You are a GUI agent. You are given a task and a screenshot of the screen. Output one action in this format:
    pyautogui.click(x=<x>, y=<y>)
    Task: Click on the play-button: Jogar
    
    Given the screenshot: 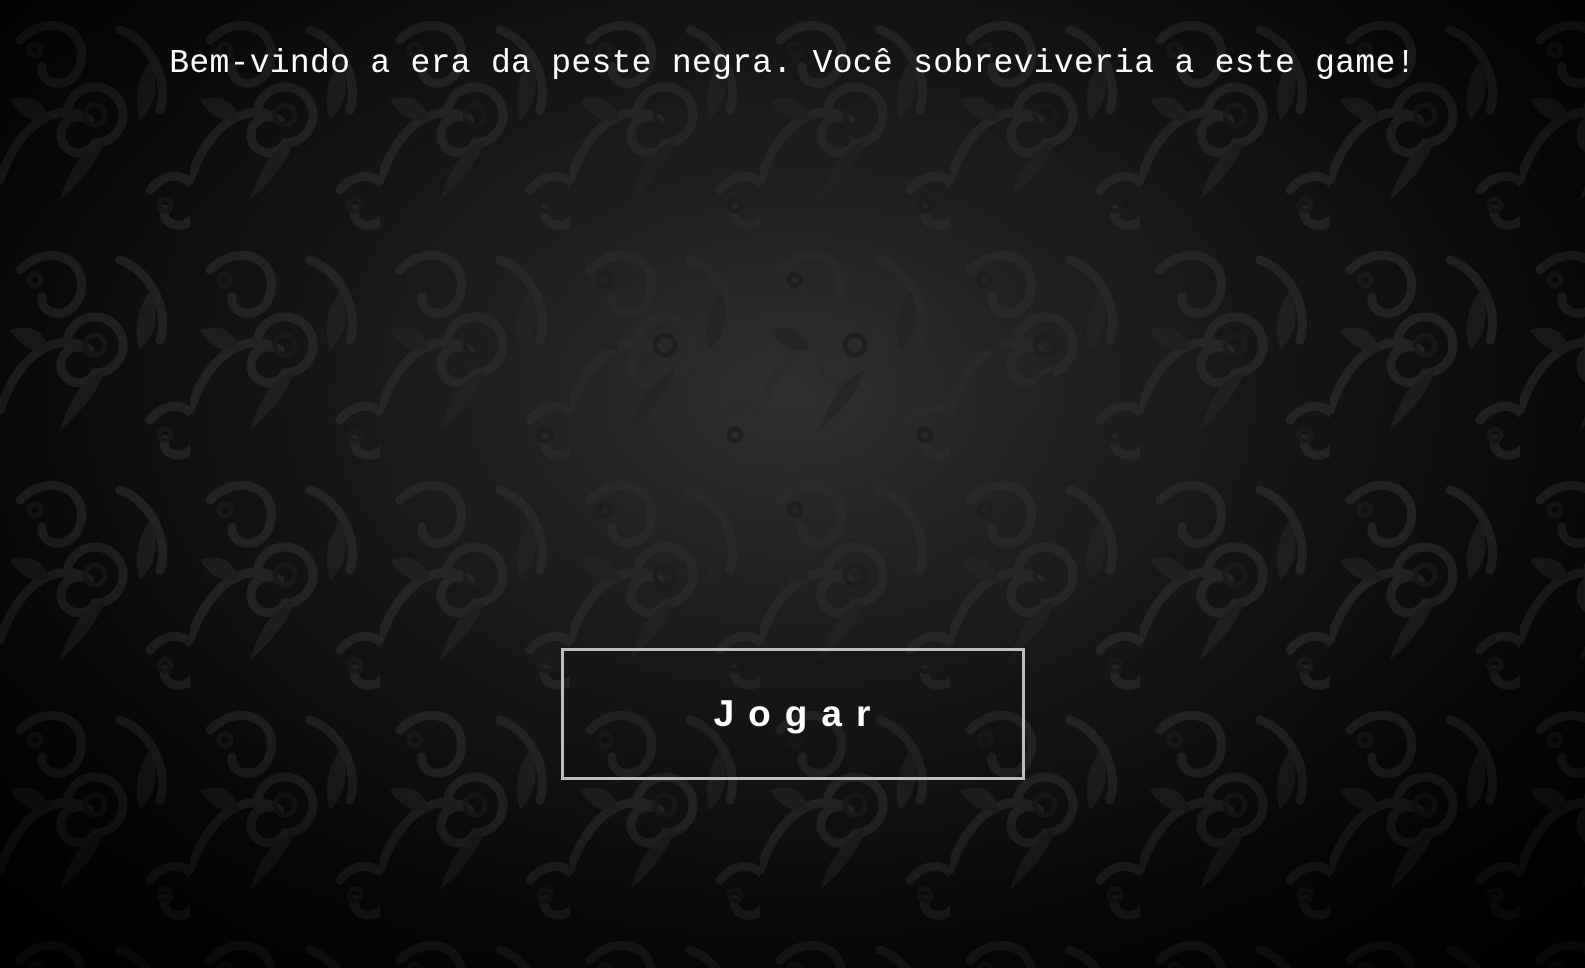 What is the action you would take?
    pyautogui.click(x=793, y=714)
    